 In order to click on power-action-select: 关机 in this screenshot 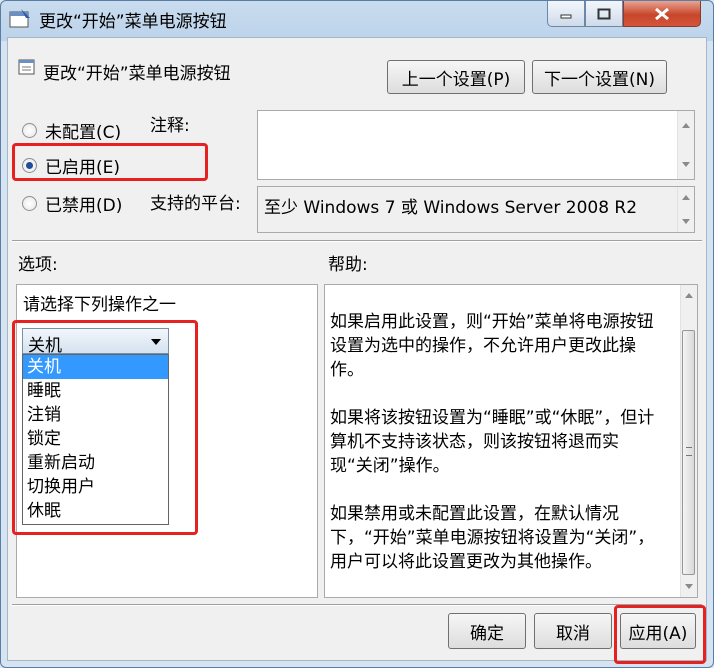, I will do `click(95, 342)`.